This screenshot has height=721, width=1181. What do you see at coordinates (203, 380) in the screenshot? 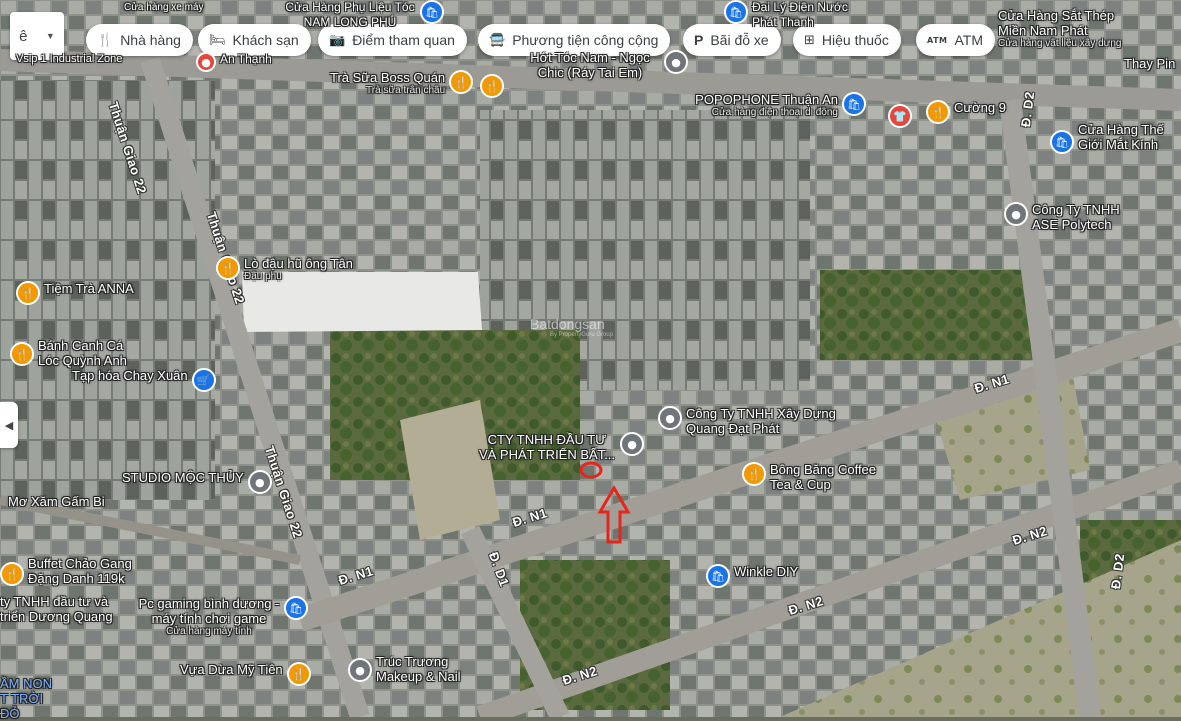
I see `shopping-cart-icon: 🛒` at bounding box center [203, 380].